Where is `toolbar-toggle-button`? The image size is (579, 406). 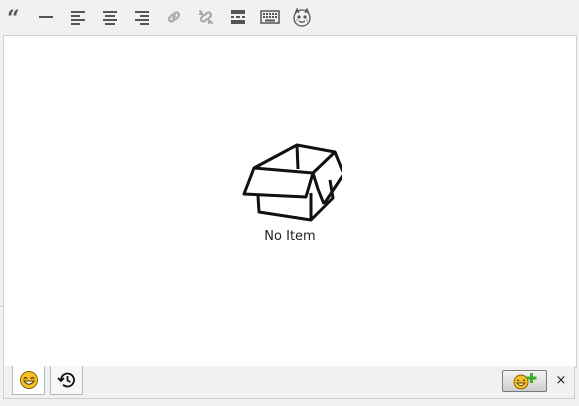 toolbar-toggle-button is located at coordinates (270, 17).